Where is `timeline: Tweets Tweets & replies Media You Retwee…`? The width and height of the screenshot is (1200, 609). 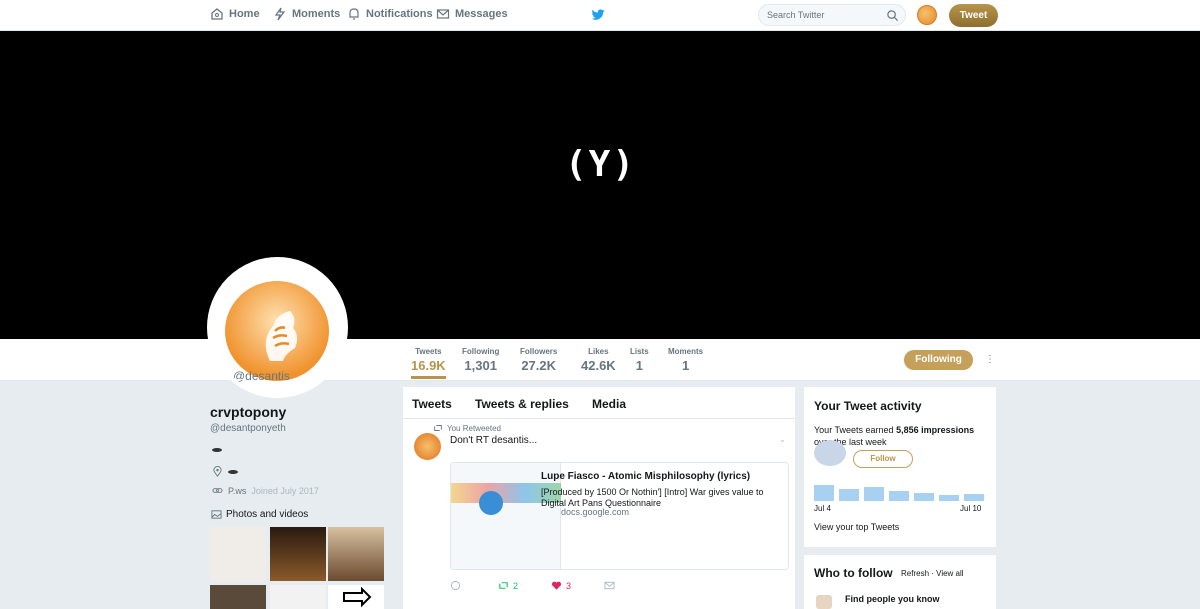
timeline: Tweets Tweets & replies Media You Retwee… is located at coordinates (599, 498).